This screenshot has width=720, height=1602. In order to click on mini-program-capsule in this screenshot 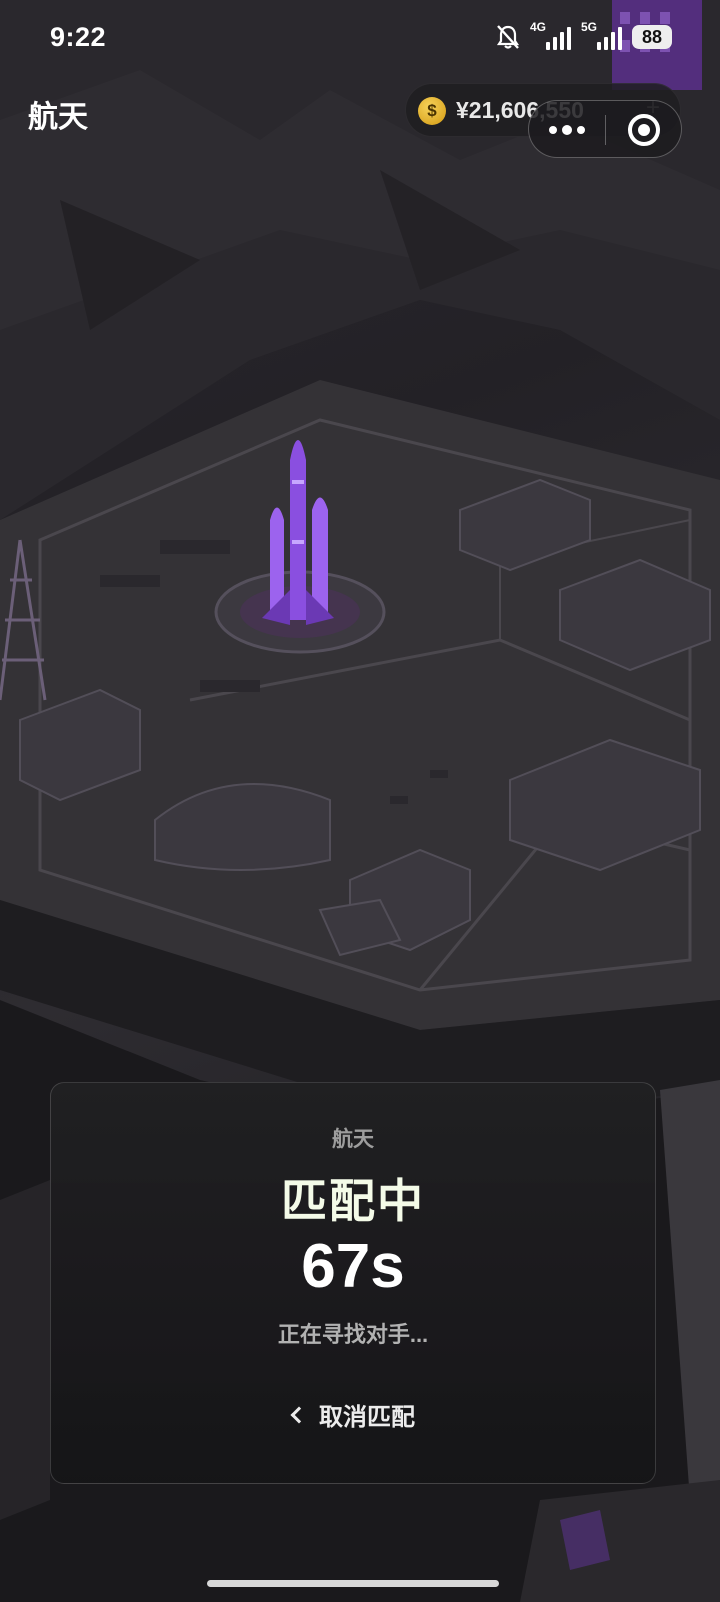, I will do `click(605, 129)`.